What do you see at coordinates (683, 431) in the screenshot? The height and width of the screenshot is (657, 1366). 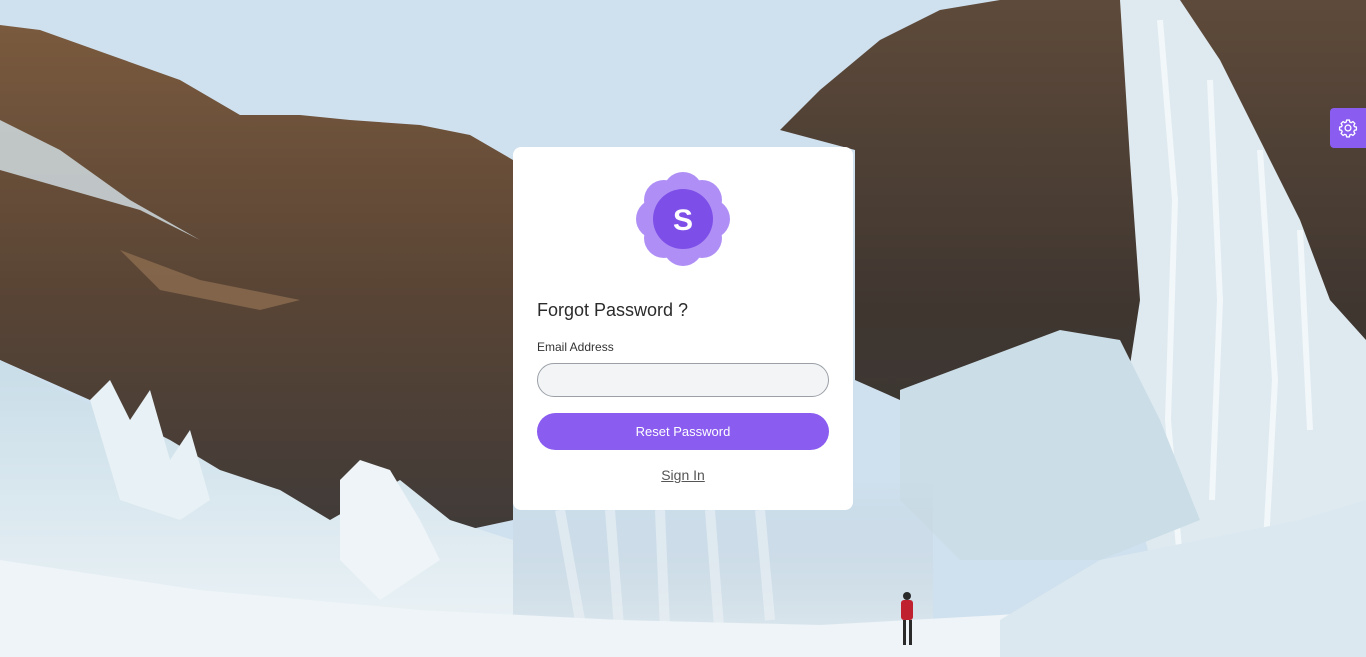 I see `reset-password-button: Reset Password` at bounding box center [683, 431].